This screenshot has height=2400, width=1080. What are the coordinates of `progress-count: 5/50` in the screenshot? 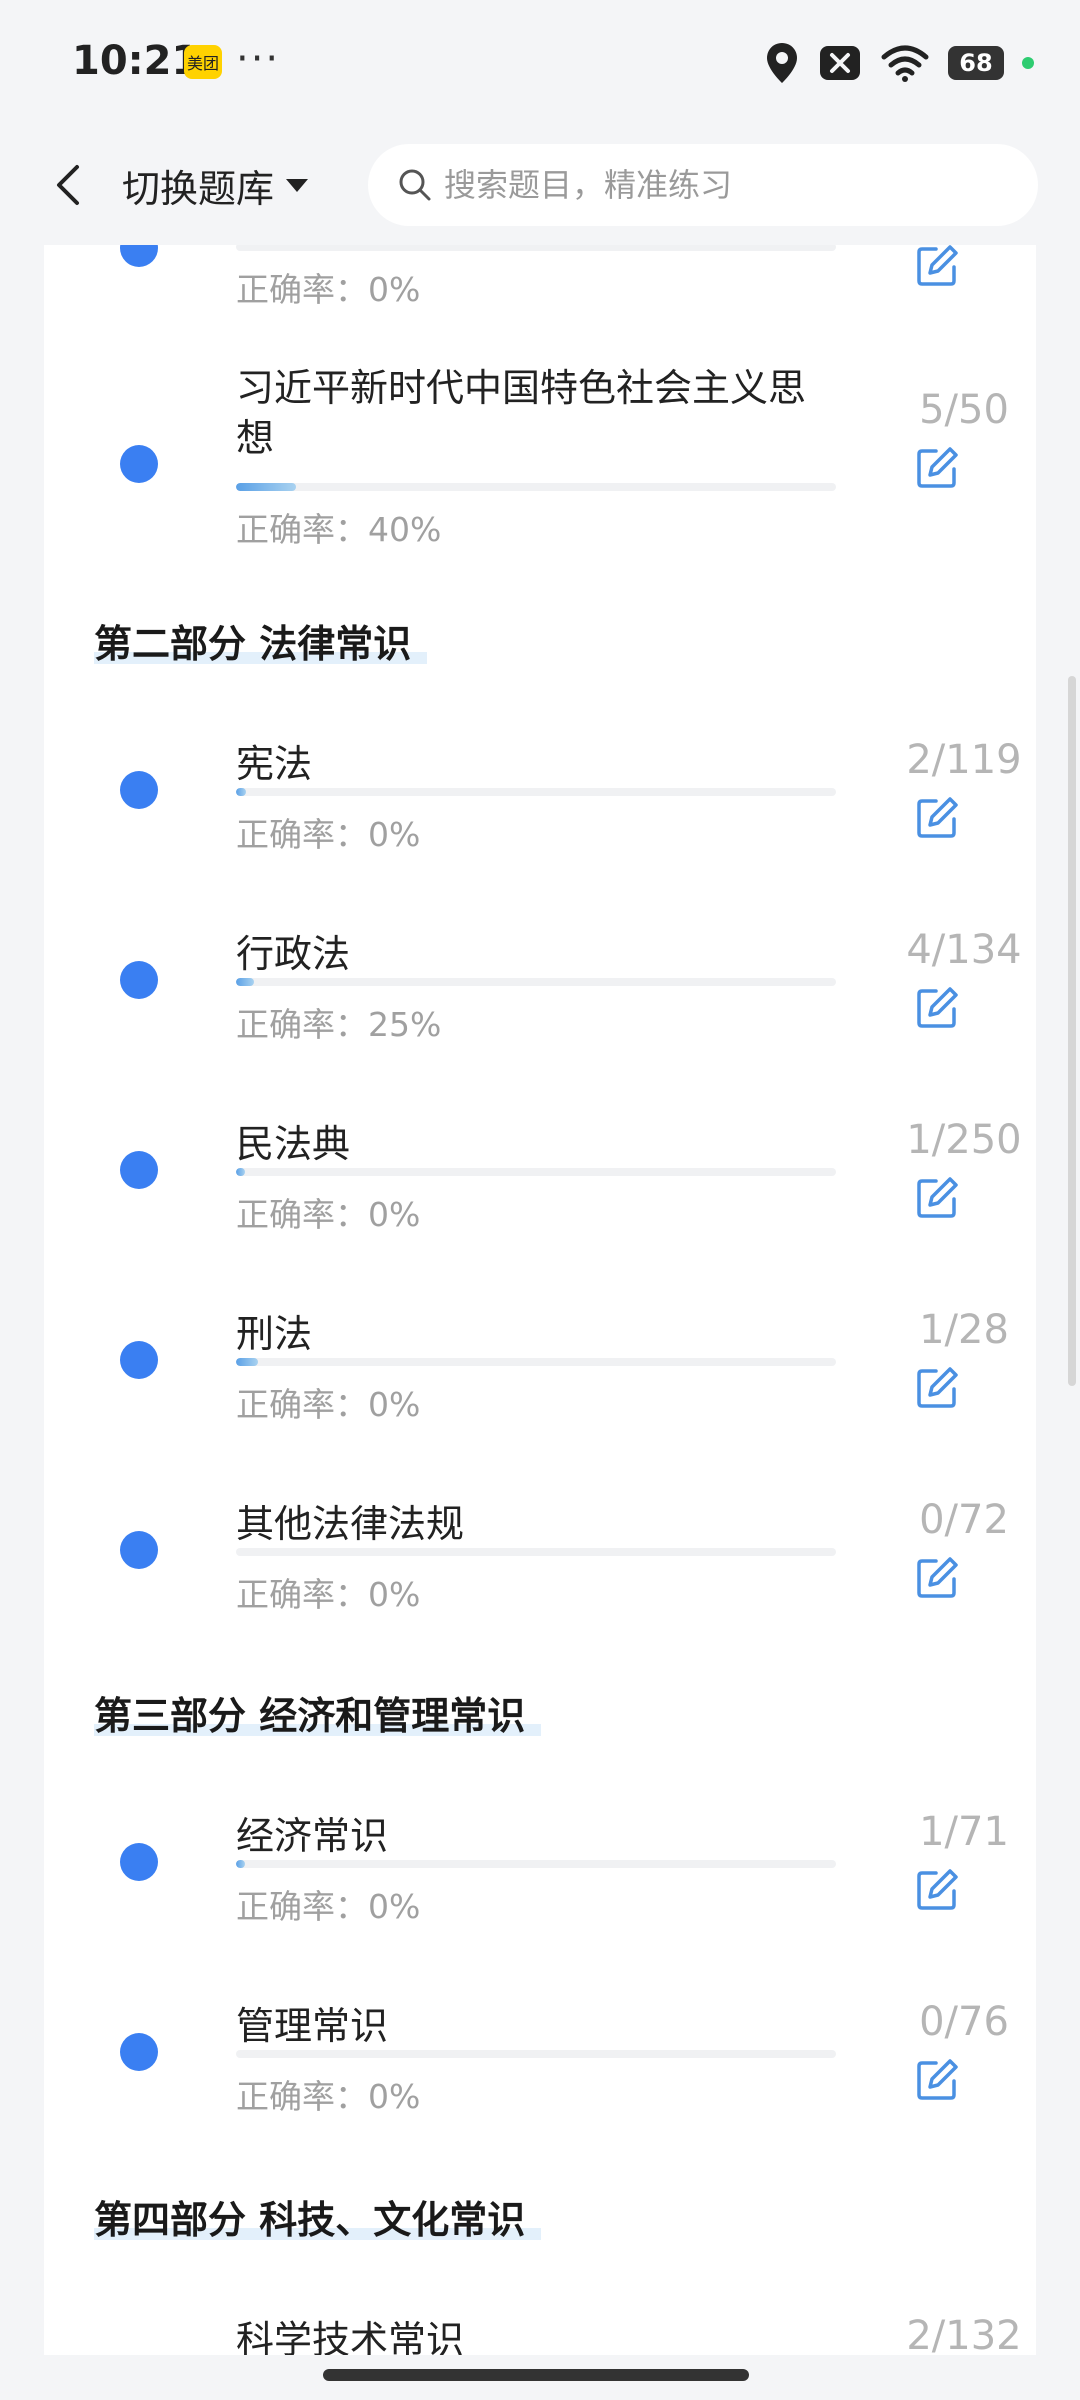 It's located at (964, 410).